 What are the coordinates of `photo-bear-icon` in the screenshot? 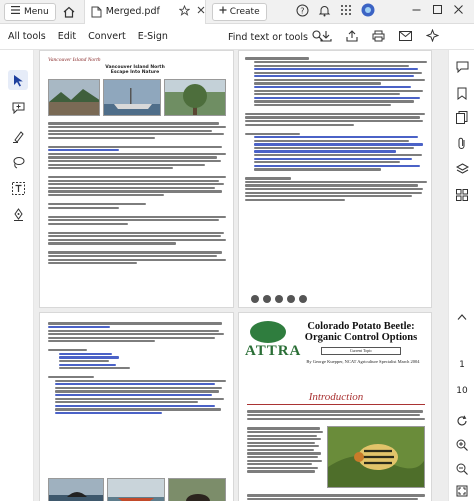 It's located at (197, 489).